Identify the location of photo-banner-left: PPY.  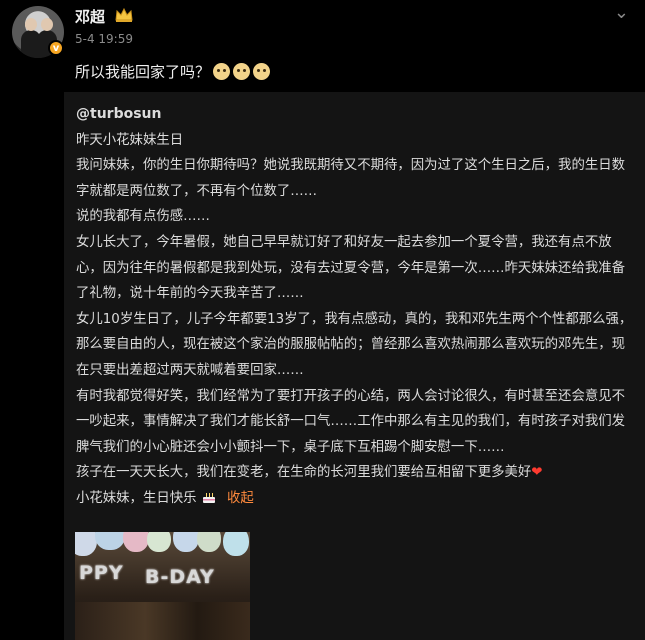
(101, 573).